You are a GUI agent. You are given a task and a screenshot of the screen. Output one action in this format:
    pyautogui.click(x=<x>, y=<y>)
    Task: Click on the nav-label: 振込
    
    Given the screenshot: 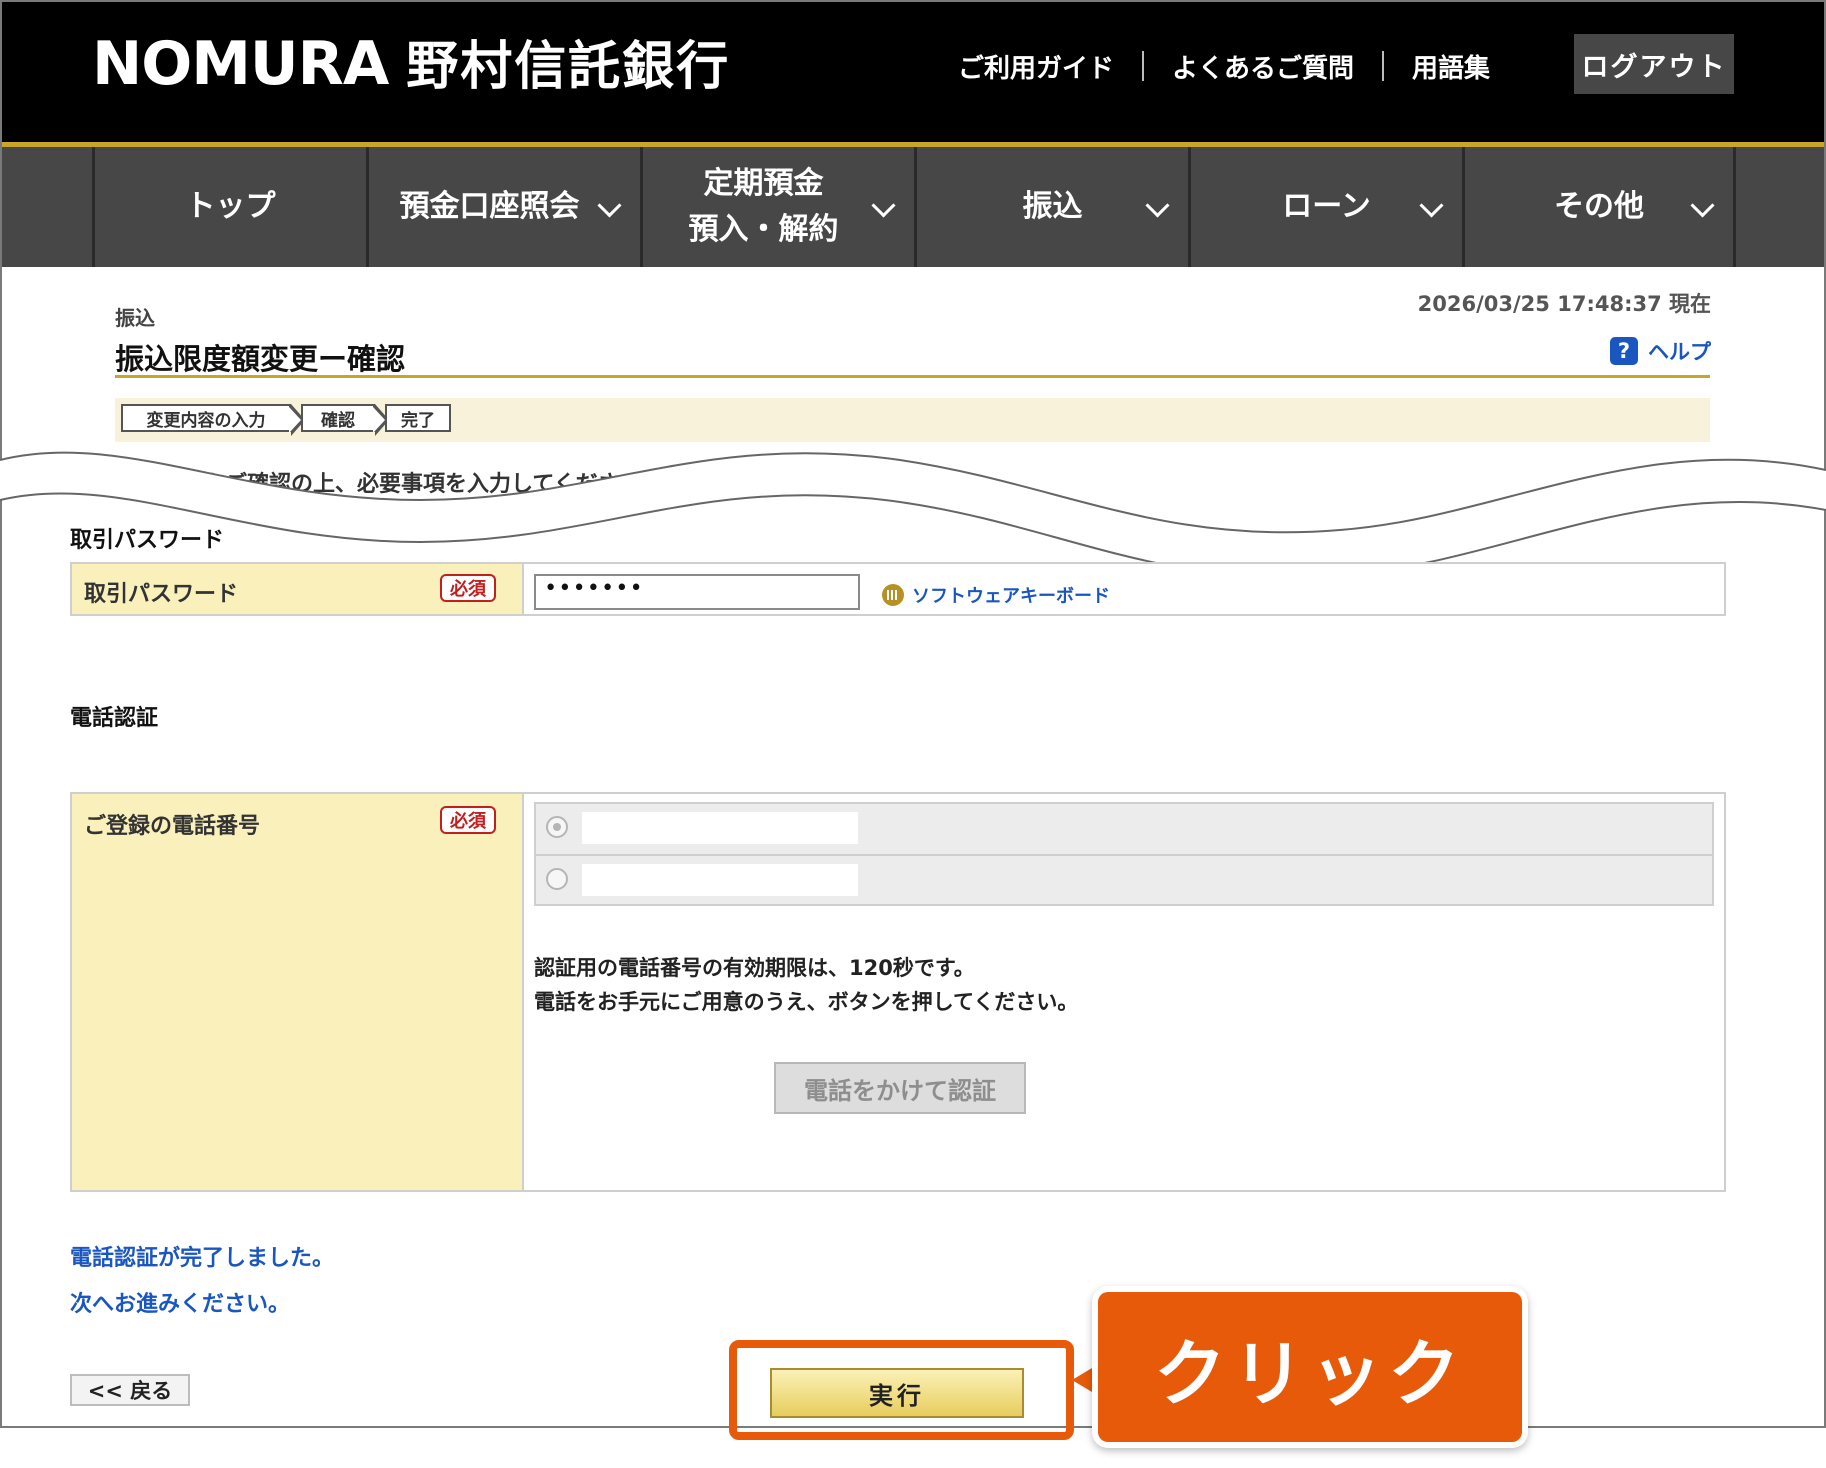 What is the action you would take?
    pyautogui.click(x=1052, y=206)
    